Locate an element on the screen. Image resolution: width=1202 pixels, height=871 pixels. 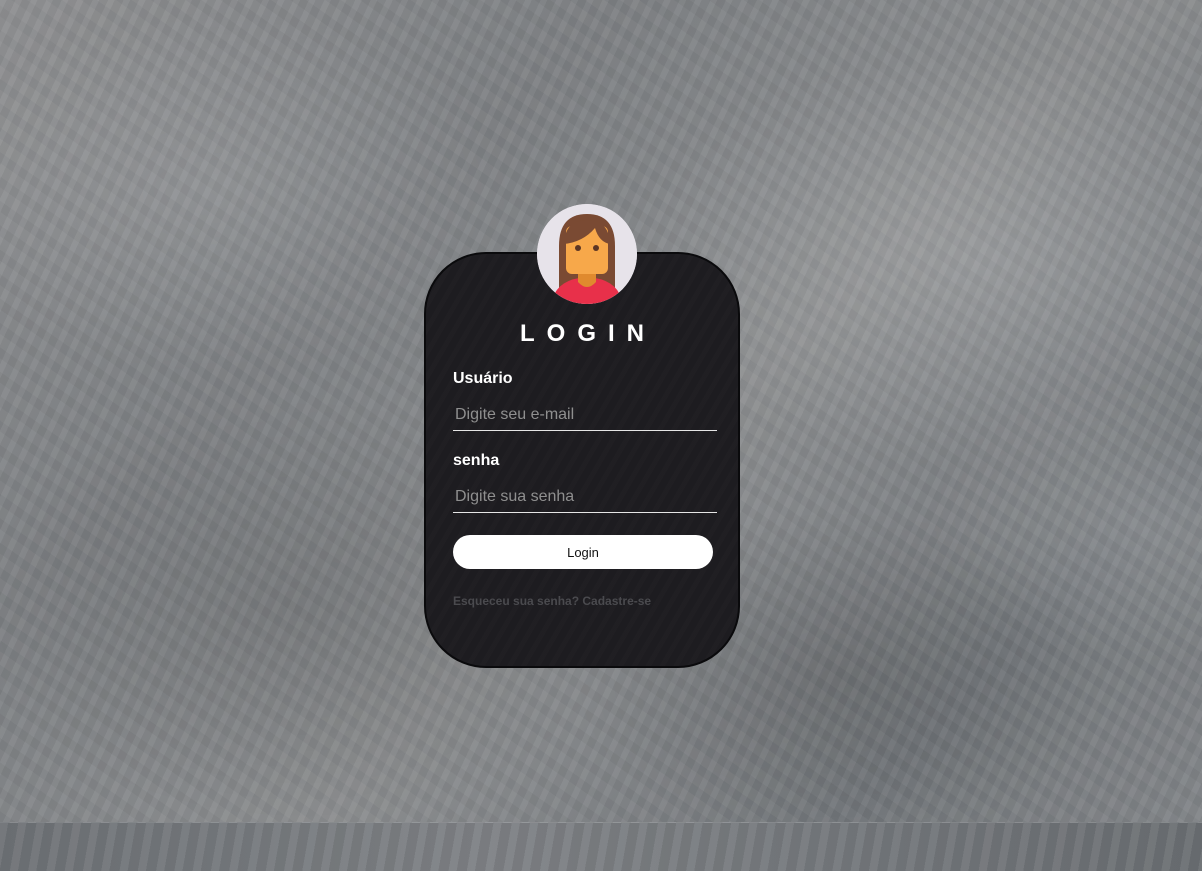
login-button: Login is located at coordinates (583, 552).